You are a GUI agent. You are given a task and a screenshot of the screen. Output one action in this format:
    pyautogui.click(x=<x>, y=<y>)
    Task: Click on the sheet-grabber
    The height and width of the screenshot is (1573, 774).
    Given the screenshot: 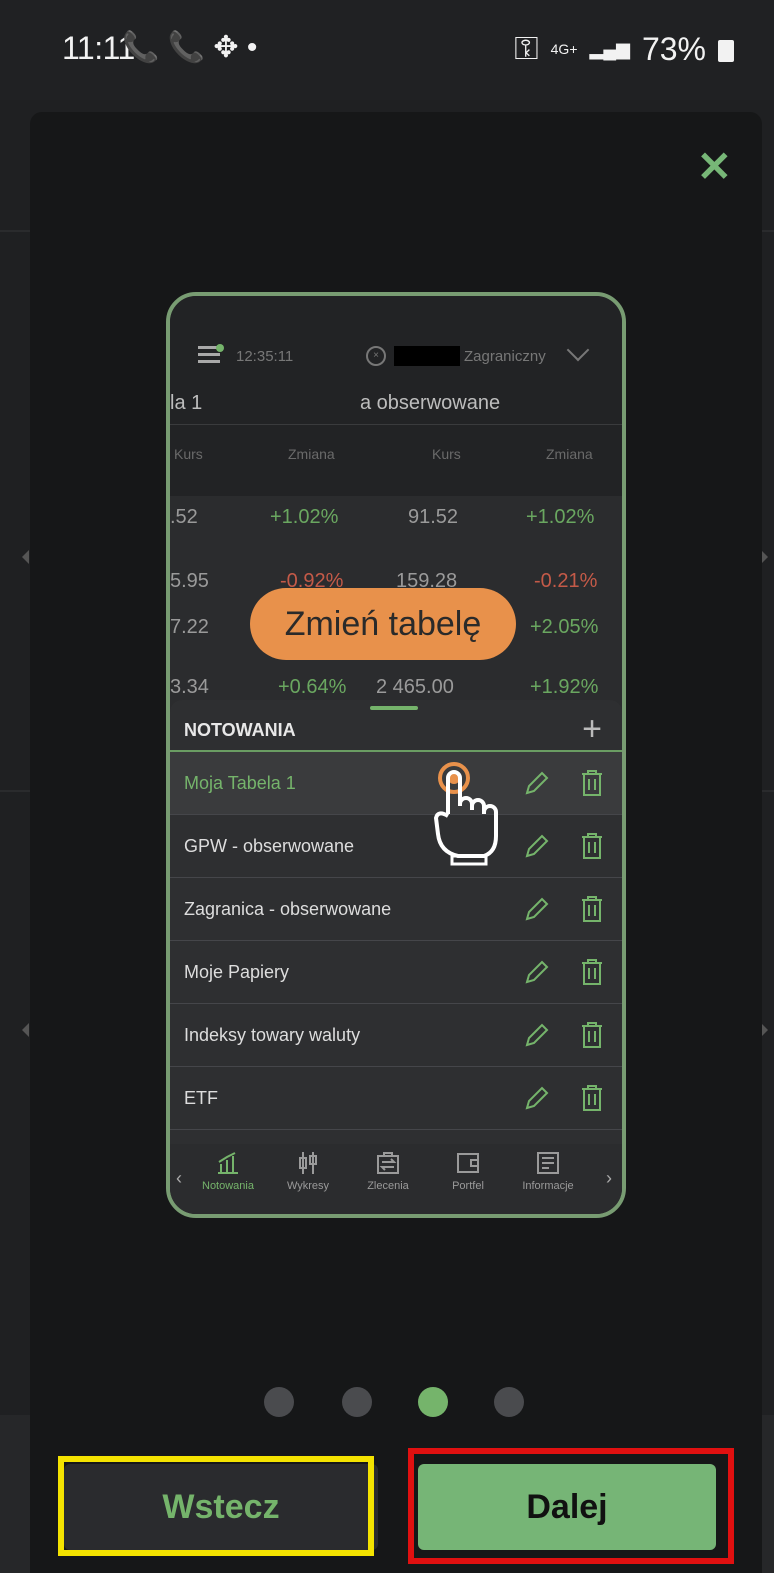 What is the action you would take?
    pyautogui.click(x=394, y=708)
    